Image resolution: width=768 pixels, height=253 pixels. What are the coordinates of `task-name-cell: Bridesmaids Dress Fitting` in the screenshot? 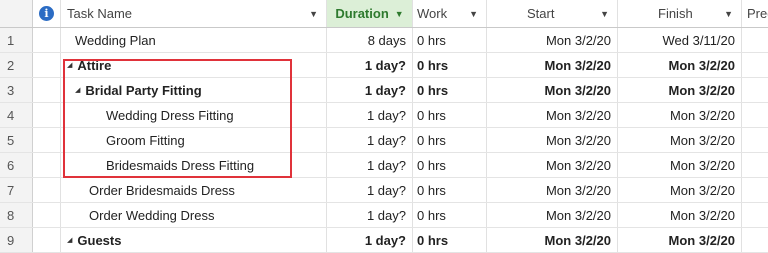 It's located at (194, 165).